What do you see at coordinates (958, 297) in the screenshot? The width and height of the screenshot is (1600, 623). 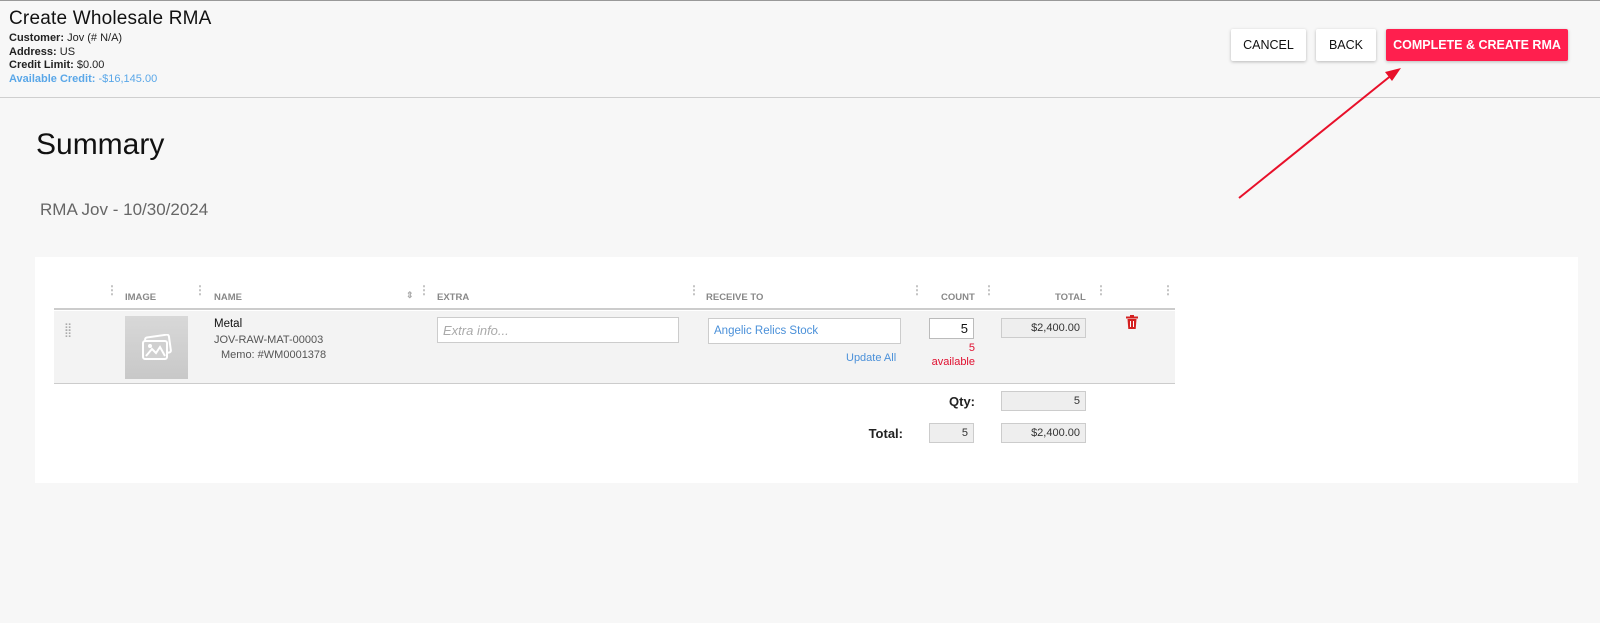 I see `column-header-count: COUNT` at bounding box center [958, 297].